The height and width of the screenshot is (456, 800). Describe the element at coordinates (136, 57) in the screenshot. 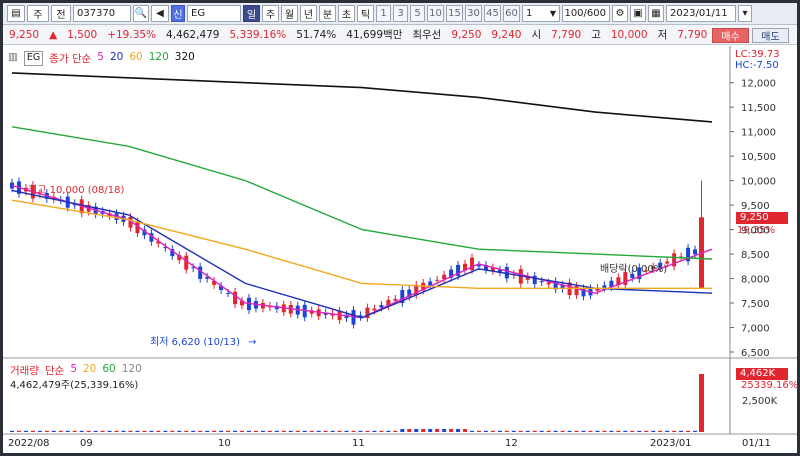

I see `ma-60: 60` at that location.